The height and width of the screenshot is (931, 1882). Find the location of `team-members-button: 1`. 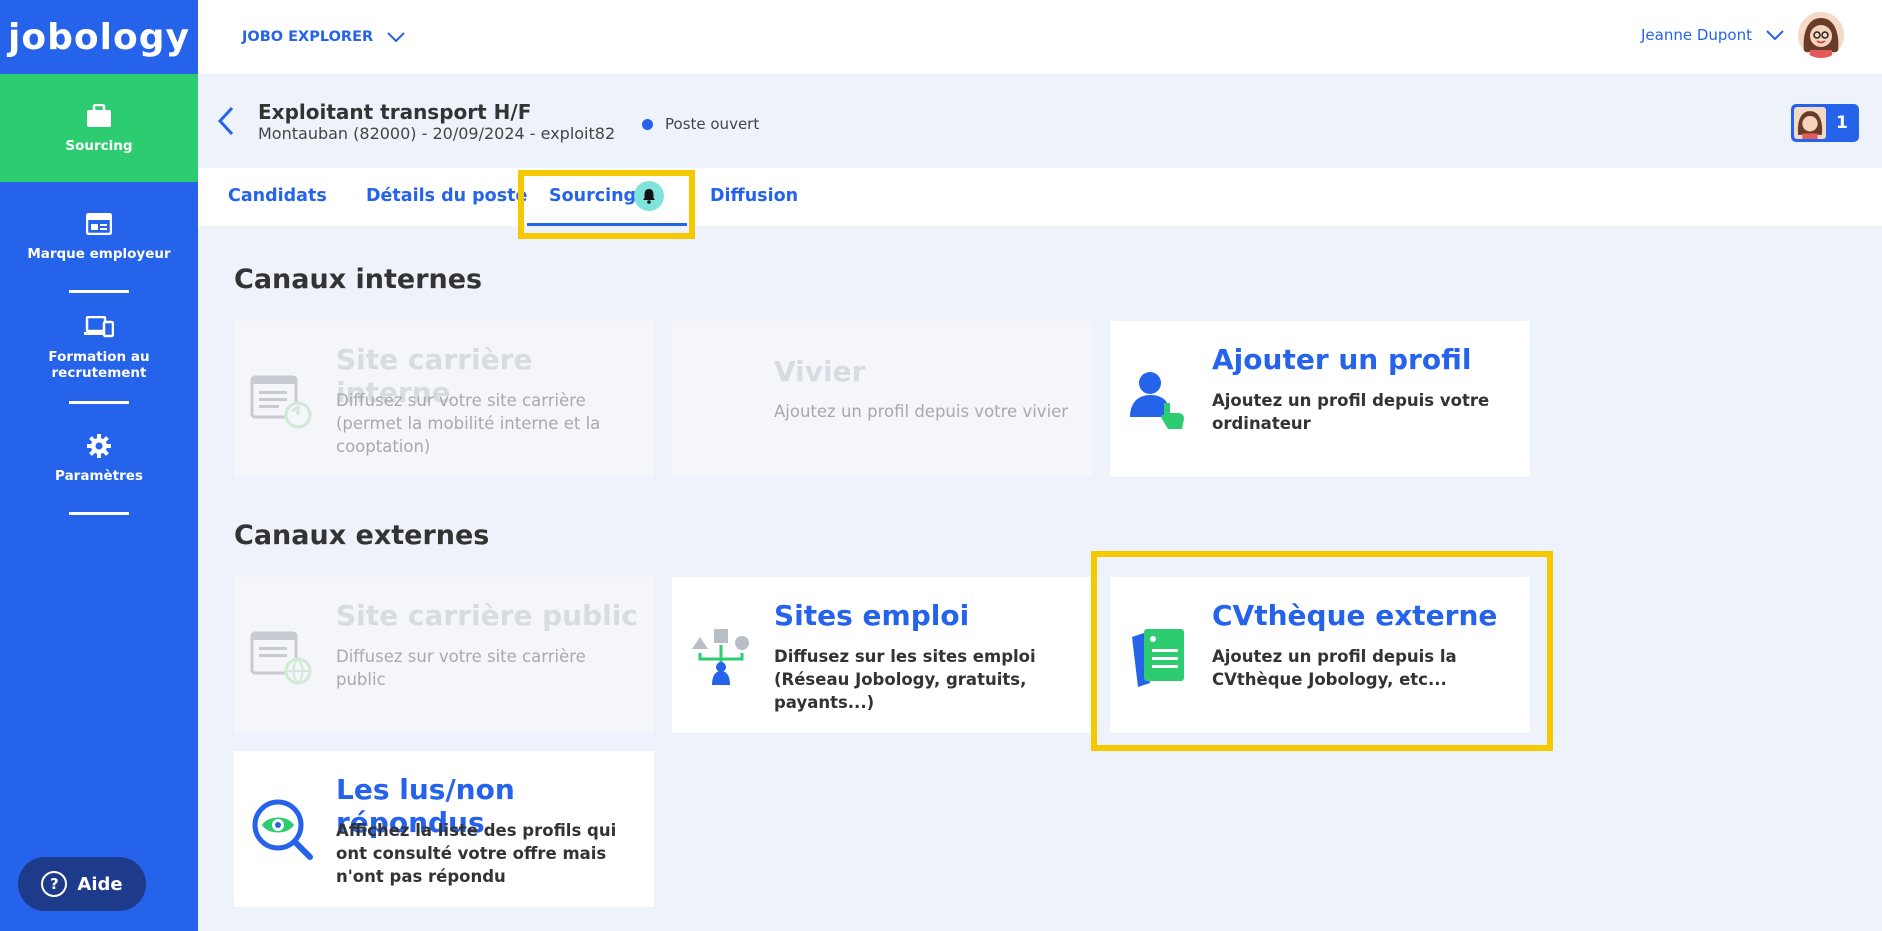

team-members-button: 1 is located at coordinates (1825, 123).